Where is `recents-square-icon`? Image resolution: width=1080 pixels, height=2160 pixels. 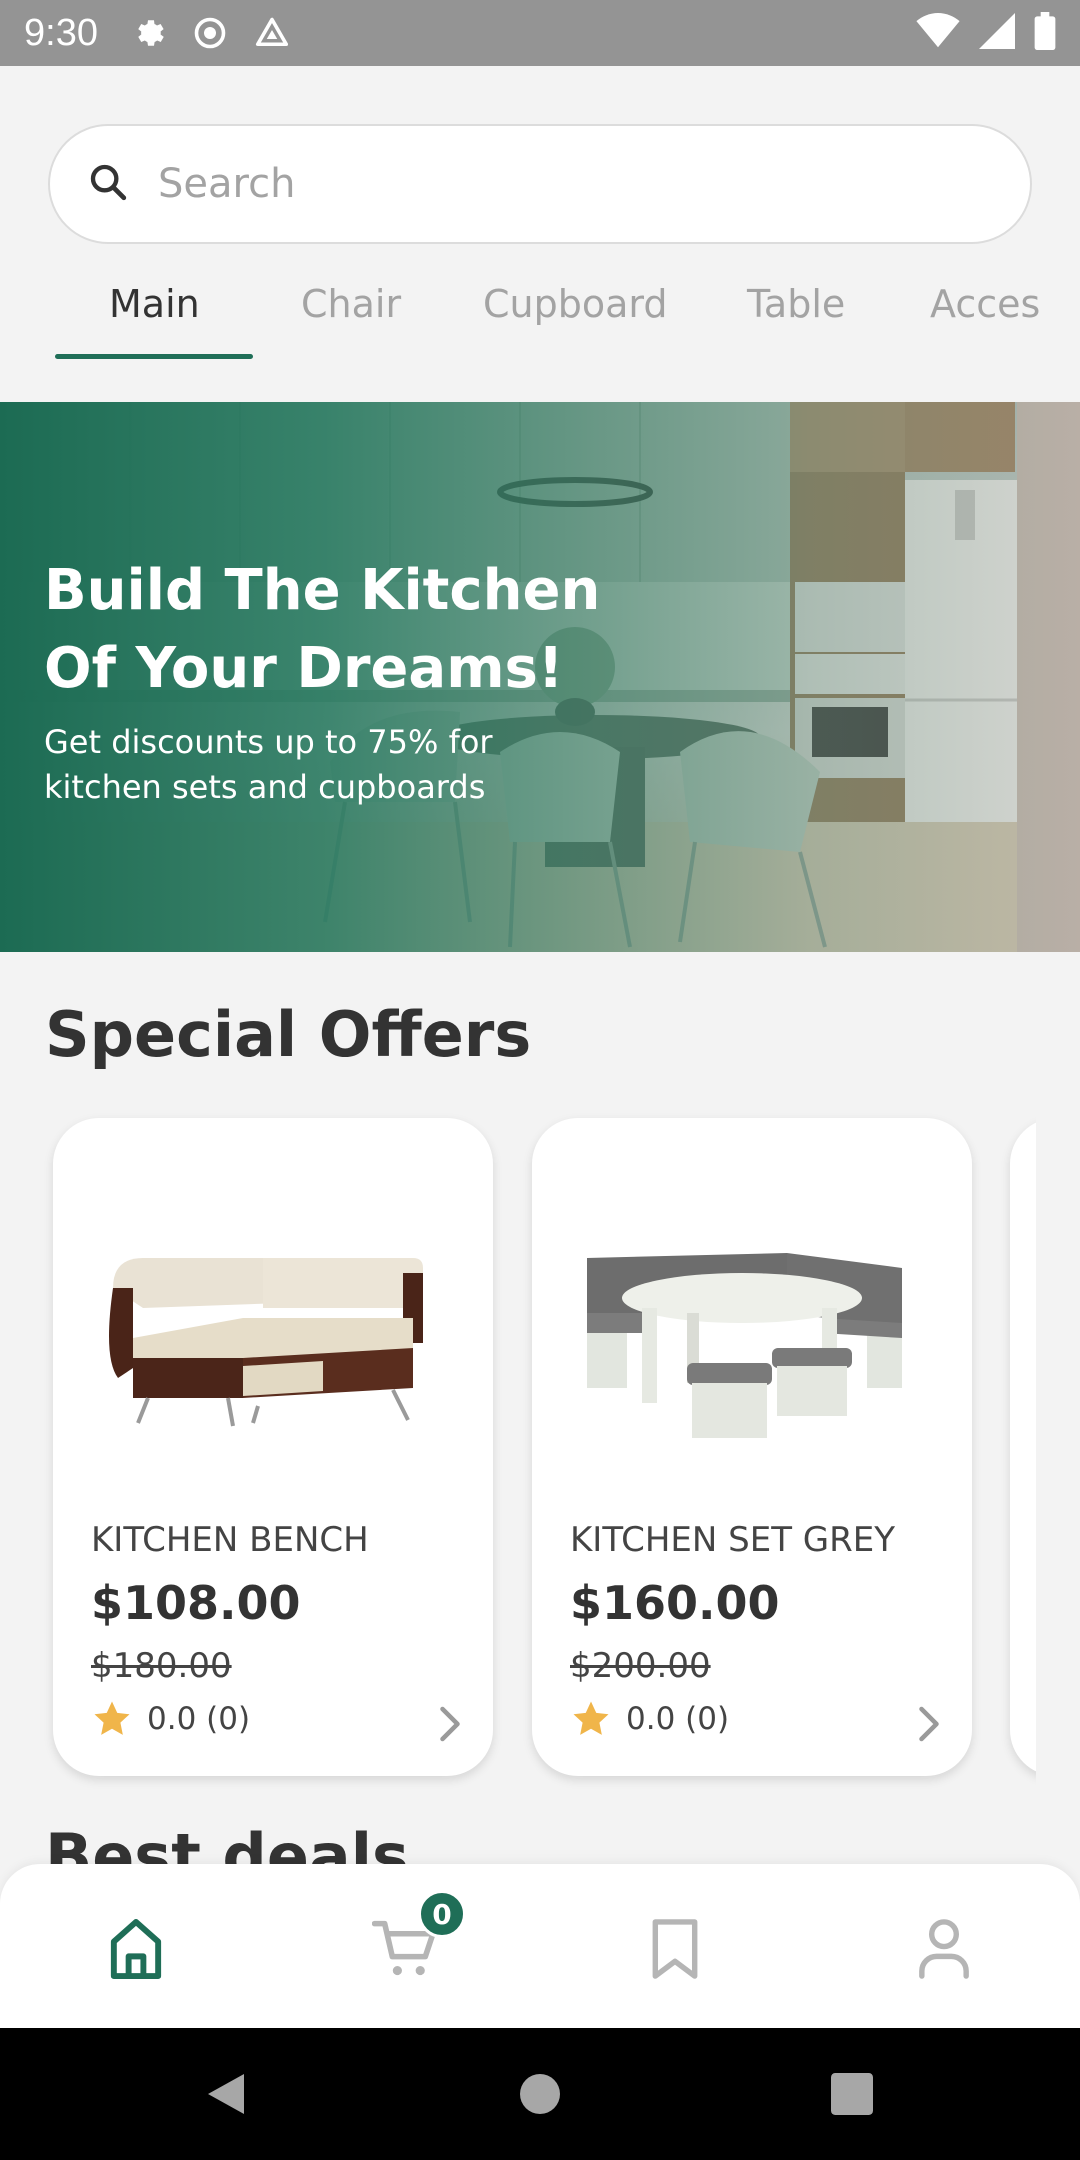
recents-square-icon is located at coordinates (852, 2094).